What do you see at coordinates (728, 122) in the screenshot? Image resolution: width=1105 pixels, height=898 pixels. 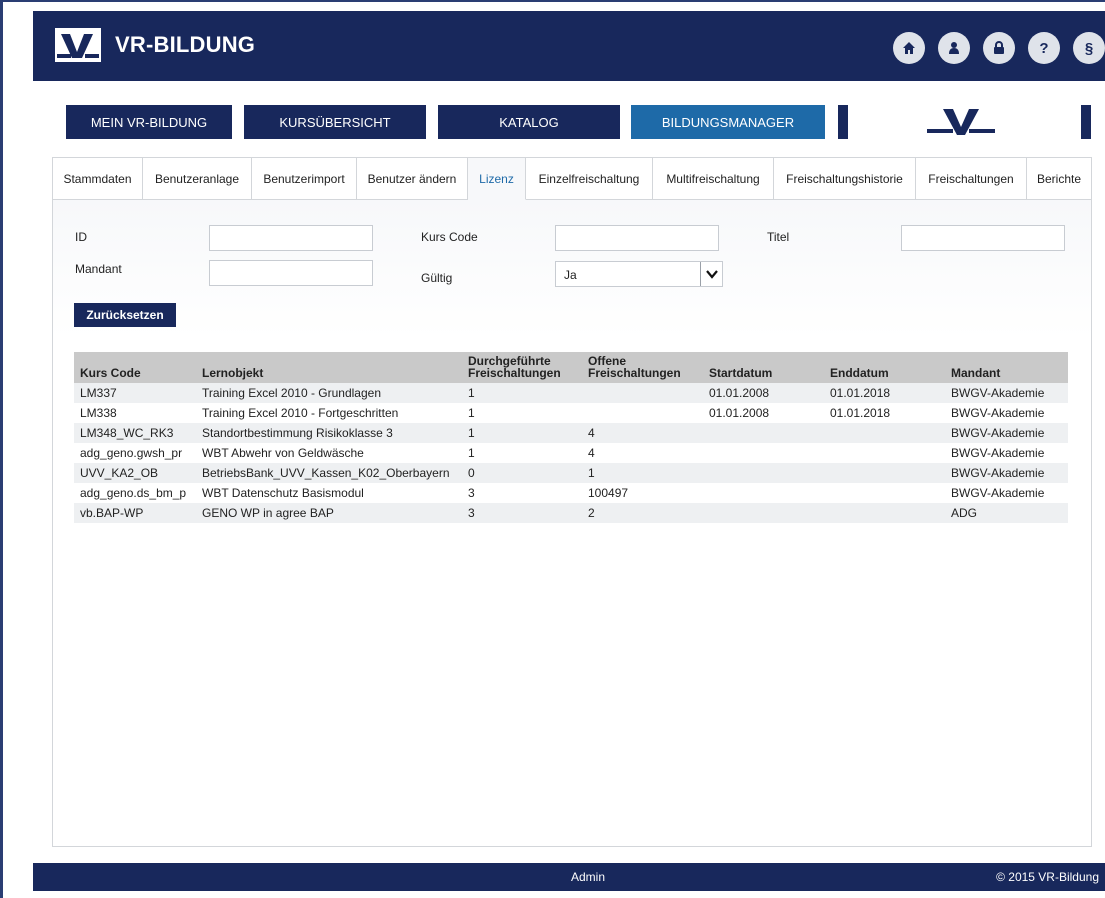 I see `nav-bildungsmanager: BILDUNGSMANAGER` at bounding box center [728, 122].